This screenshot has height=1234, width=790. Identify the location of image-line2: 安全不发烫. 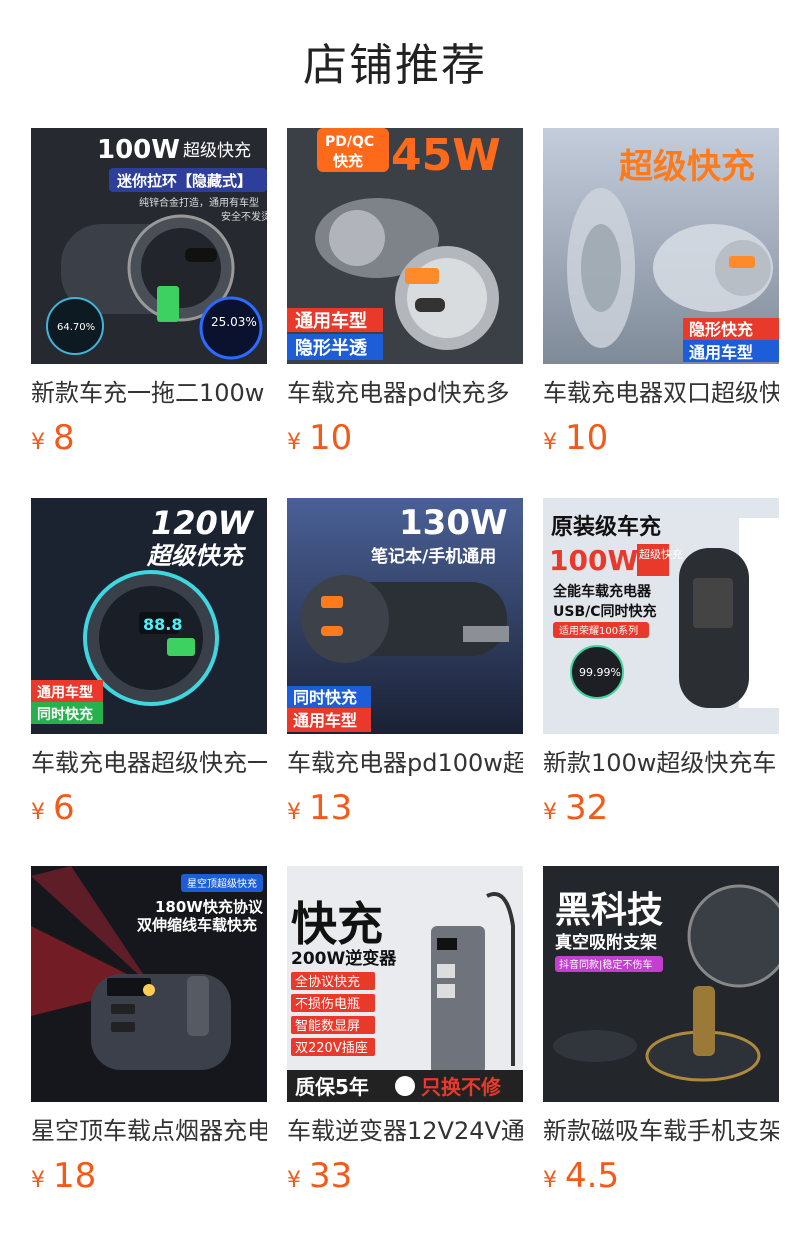
(244, 216).